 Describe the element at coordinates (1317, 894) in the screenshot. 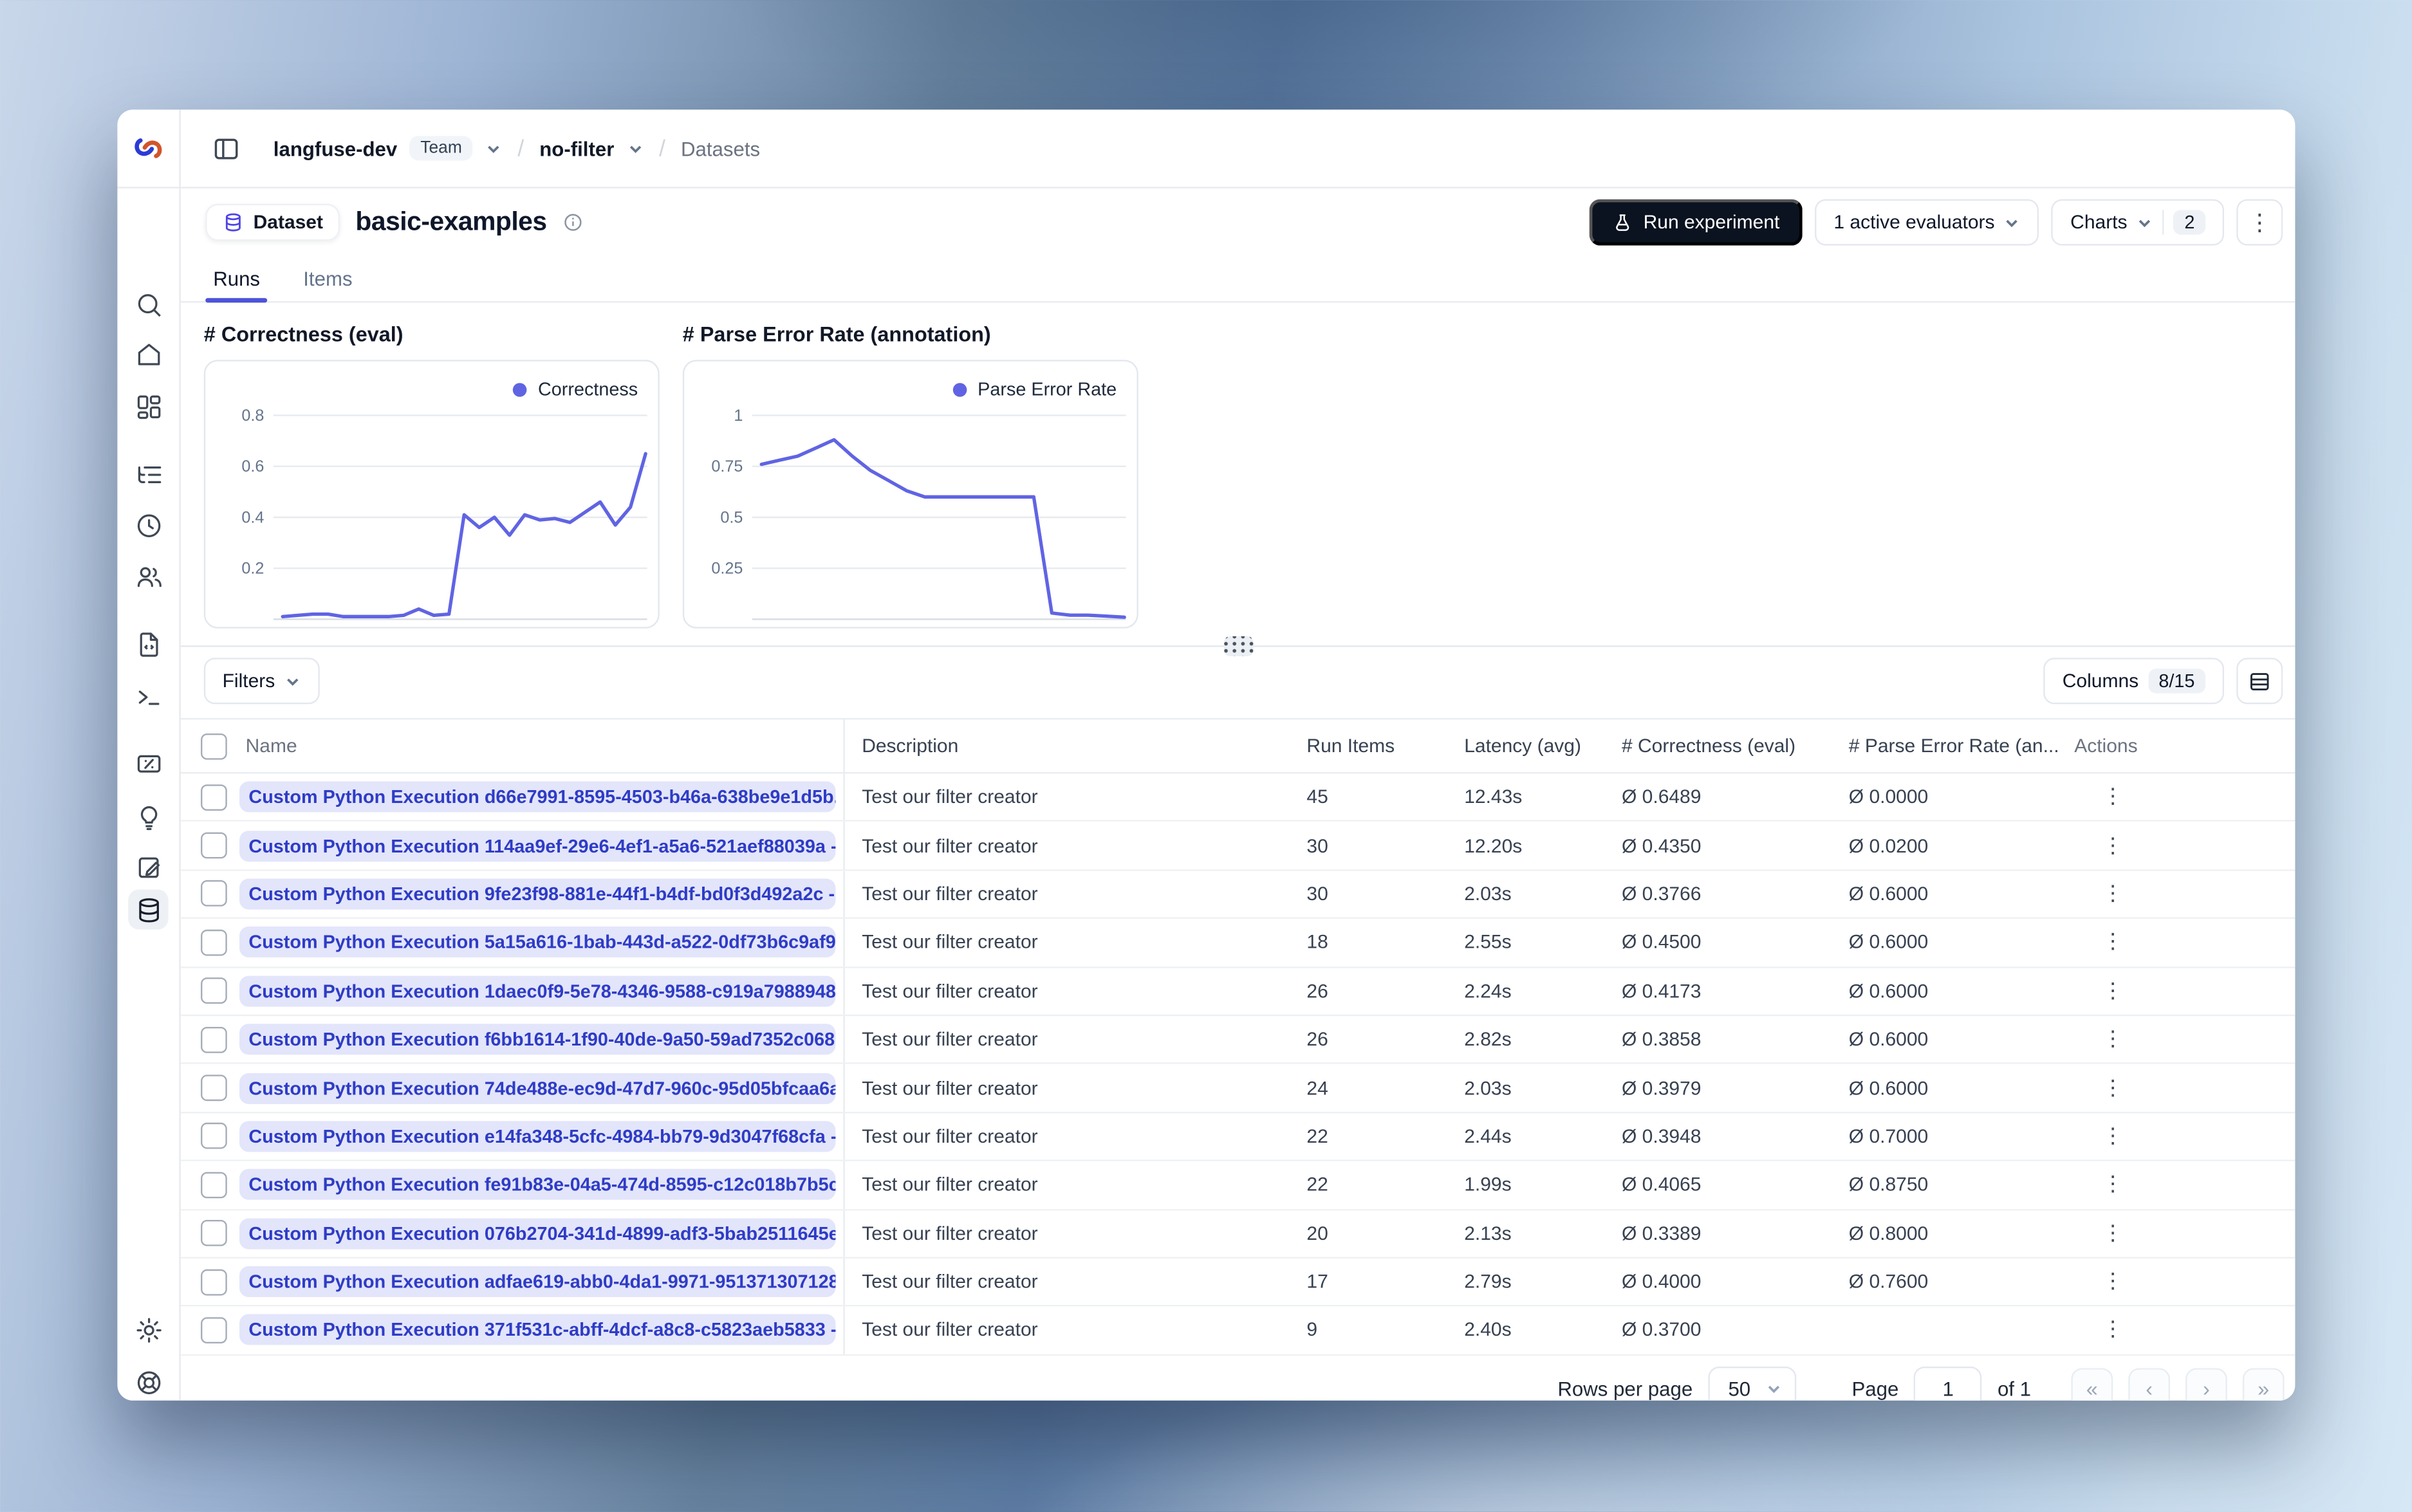

I see `run-items-value: 30` at that location.